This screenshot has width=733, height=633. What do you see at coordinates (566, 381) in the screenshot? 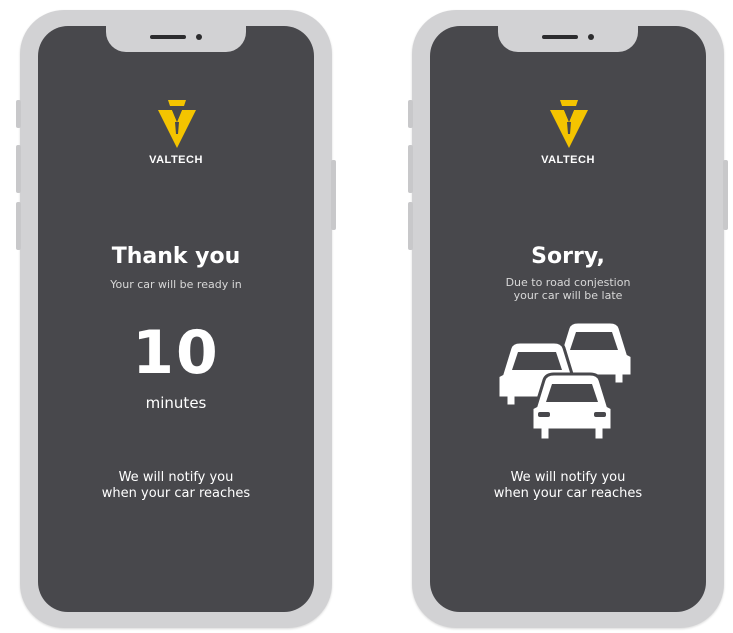
I see `traffic-jam-cars-icon` at bounding box center [566, 381].